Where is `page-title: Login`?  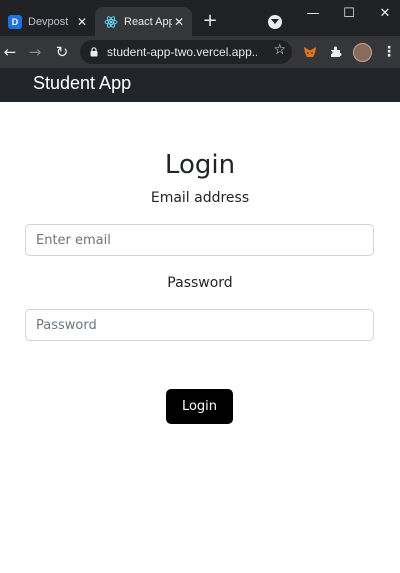
page-title: Login is located at coordinates (200, 165).